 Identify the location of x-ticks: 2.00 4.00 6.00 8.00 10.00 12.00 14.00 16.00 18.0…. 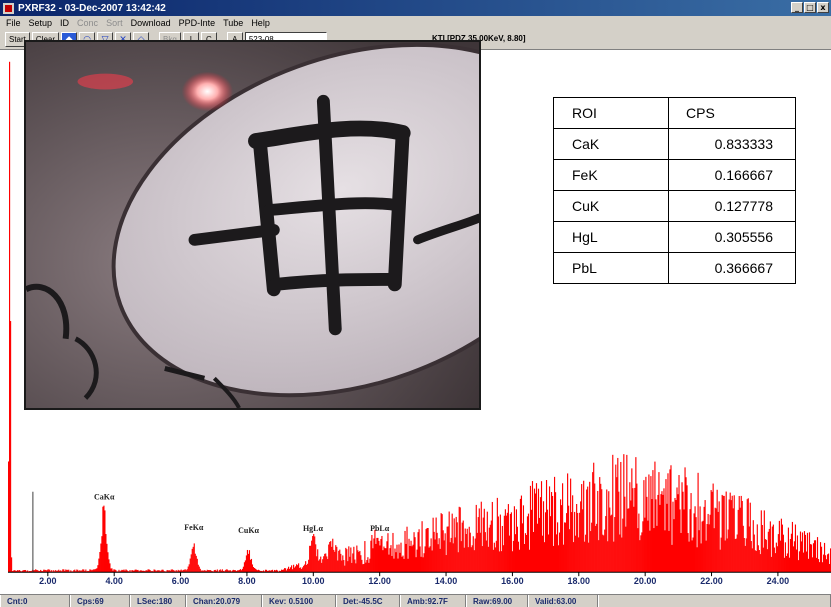
(414, 578).